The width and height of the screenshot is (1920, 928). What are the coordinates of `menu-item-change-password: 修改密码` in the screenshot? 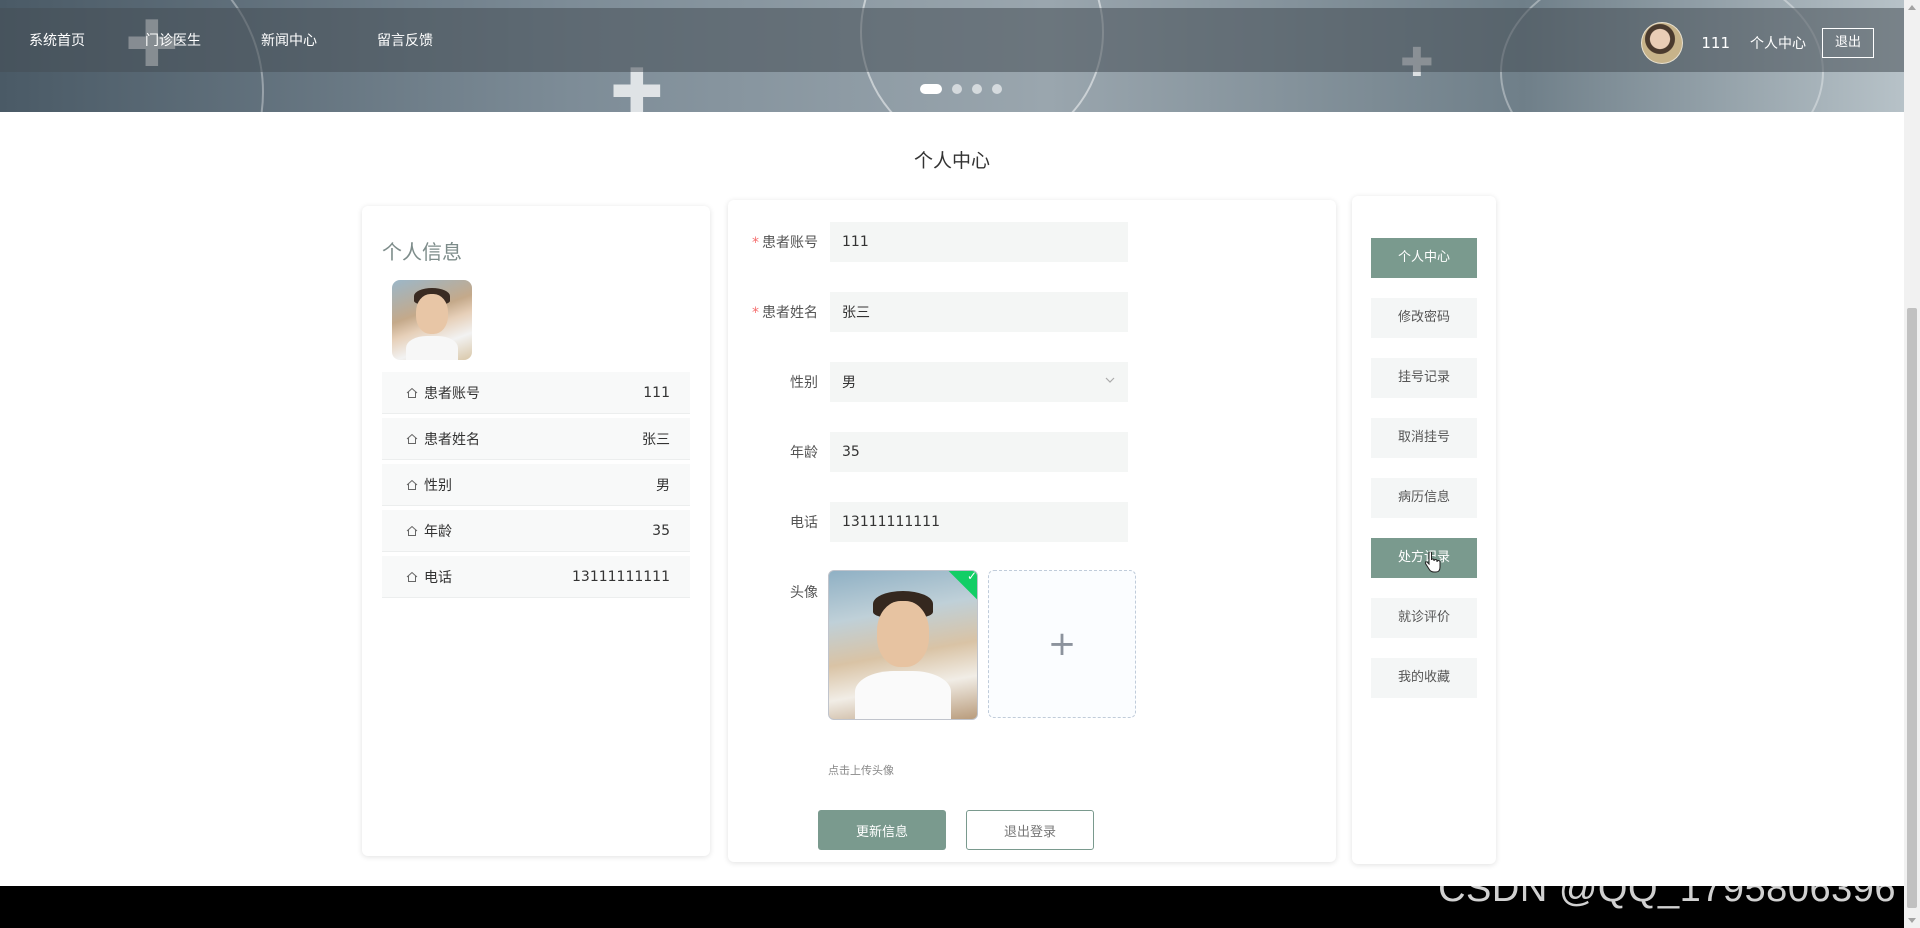 It's located at (1424, 318).